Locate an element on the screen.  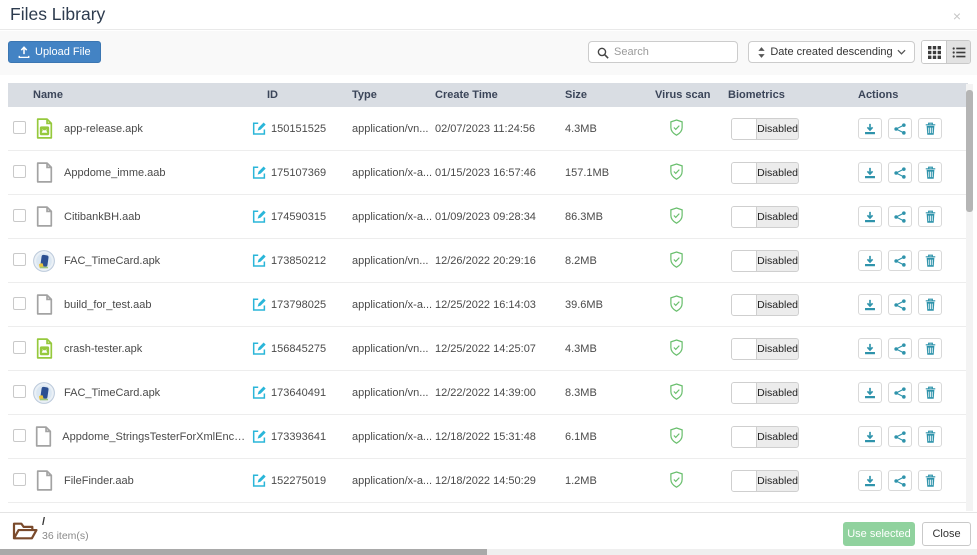
search-input is located at coordinates (674, 52).